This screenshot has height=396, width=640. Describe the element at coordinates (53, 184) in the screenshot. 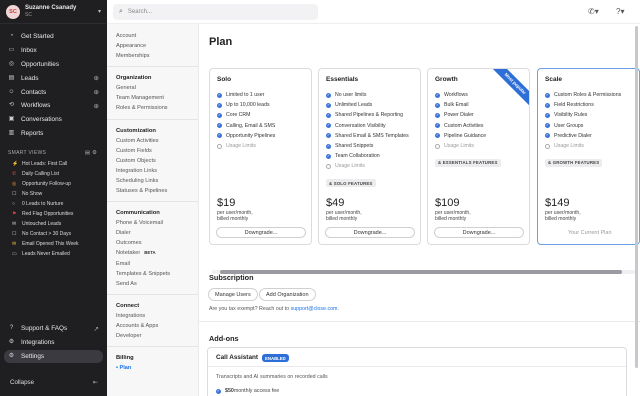

I see `smart-view-item: ◎ Opportunity Follow-up` at that location.